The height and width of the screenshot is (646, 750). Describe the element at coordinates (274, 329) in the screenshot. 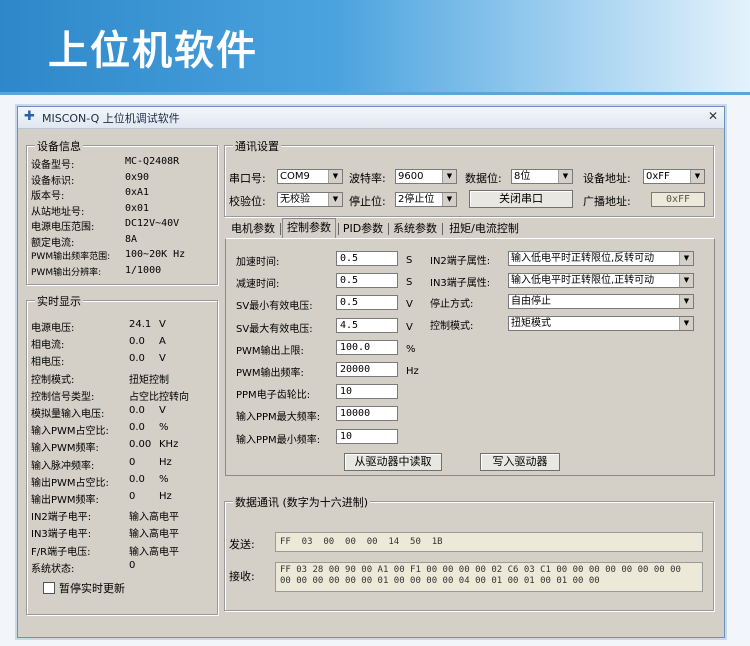

I see `control-param-label: SV最大有效电压:` at that location.